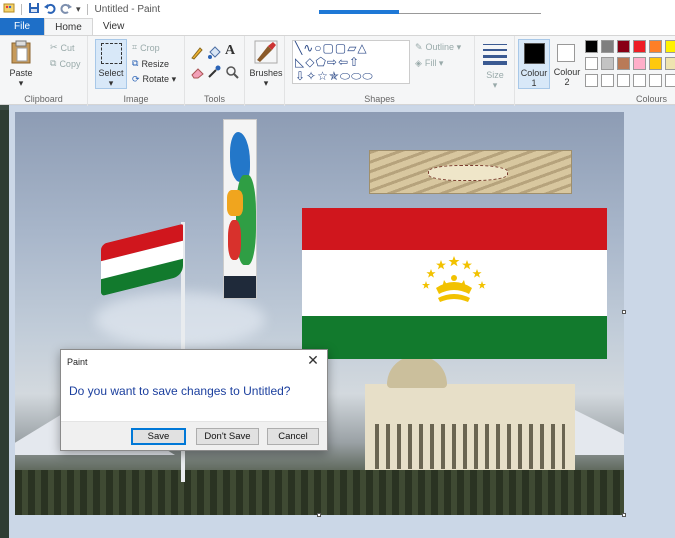 This screenshot has width=675, height=538. What do you see at coordinates (68, 26) in the screenshot?
I see `tab-home: Home` at bounding box center [68, 26].